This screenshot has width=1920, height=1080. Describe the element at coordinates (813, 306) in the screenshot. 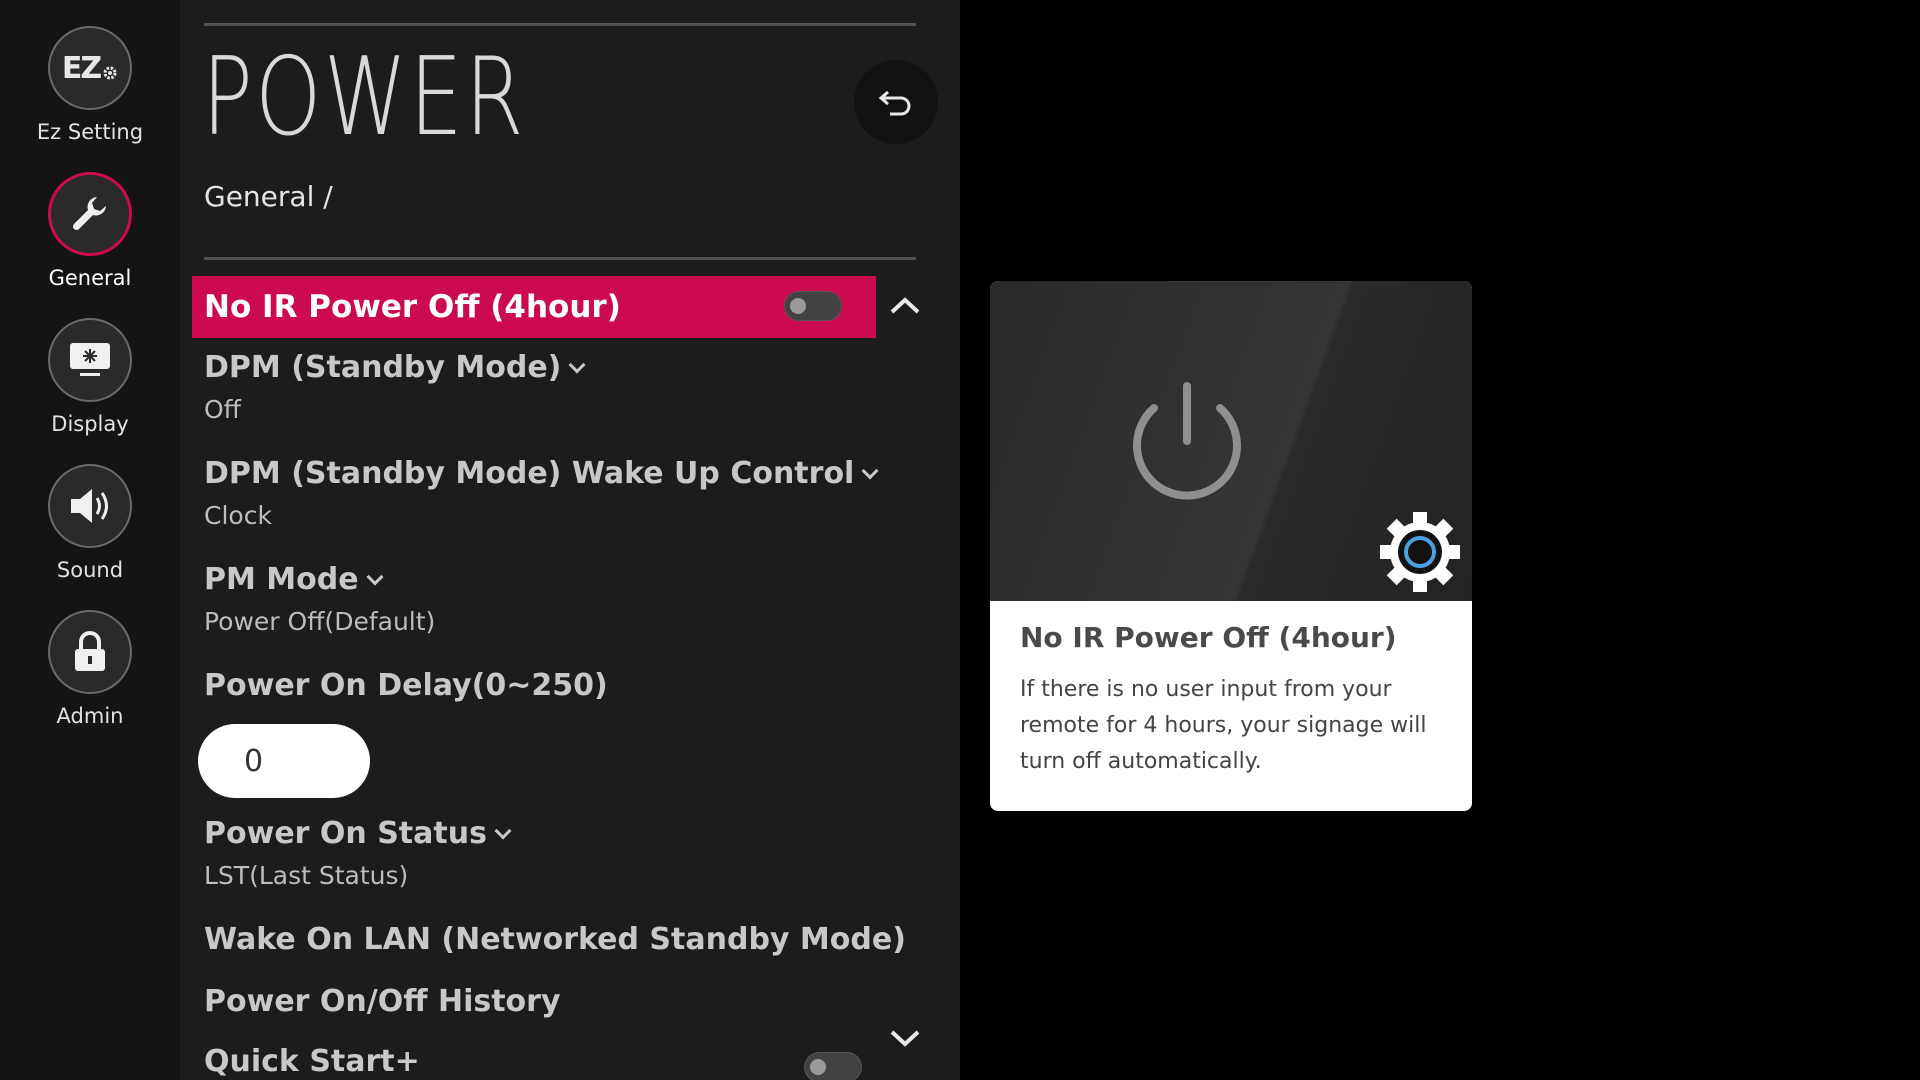

I see `no-ir-power-off-toggle` at that location.